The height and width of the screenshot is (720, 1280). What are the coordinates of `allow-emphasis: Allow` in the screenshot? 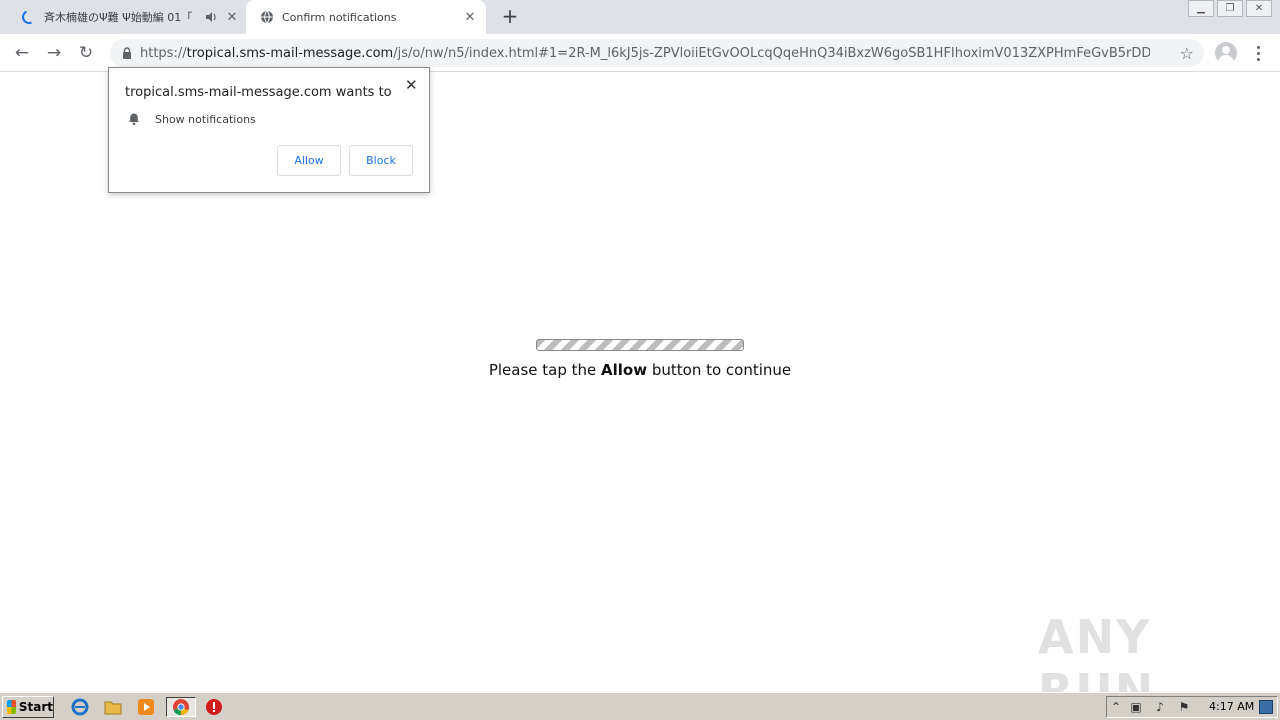 It's located at (624, 370).